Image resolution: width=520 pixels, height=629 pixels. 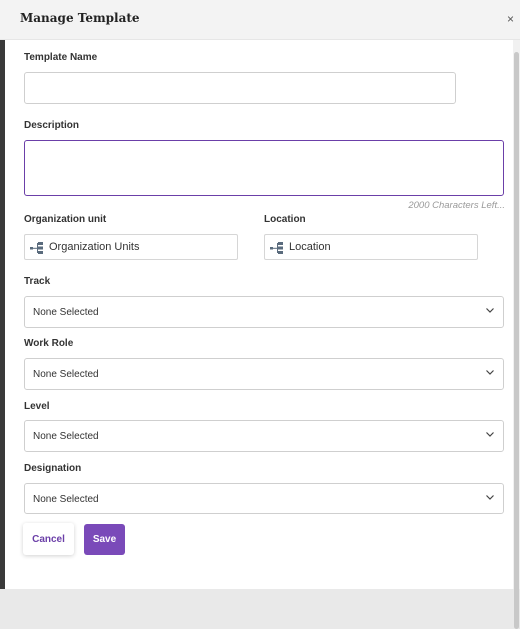 I want to click on template-name-input, so click(x=240, y=88).